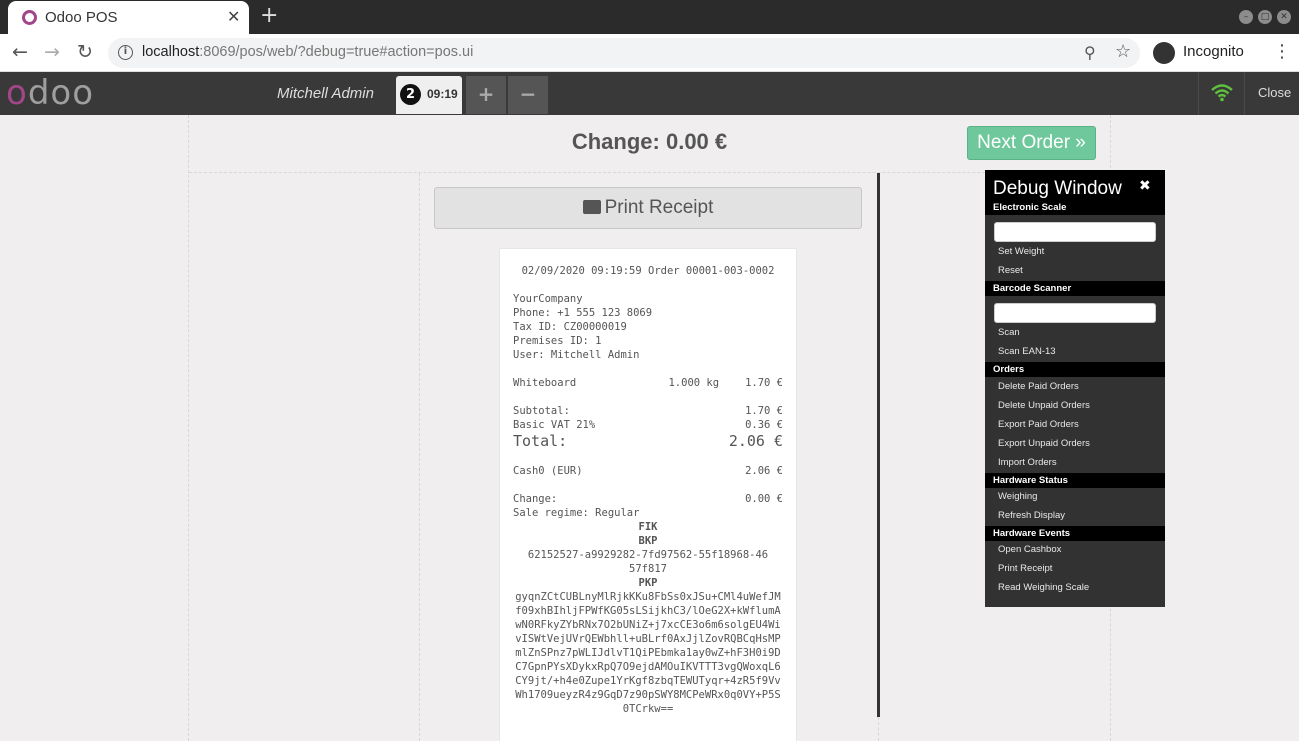 This screenshot has height=741, width=1299. Describe the element at coordinates (20, 52) in the screenshot. I see `back-icon: ←` at that location.